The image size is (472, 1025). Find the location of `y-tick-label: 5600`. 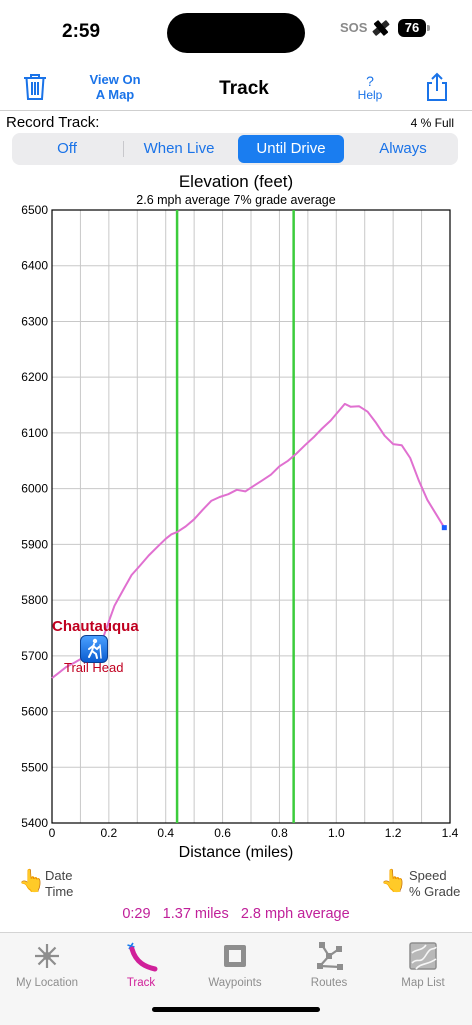

y-tick-label: 5600 is located at coordinates (34, 712).